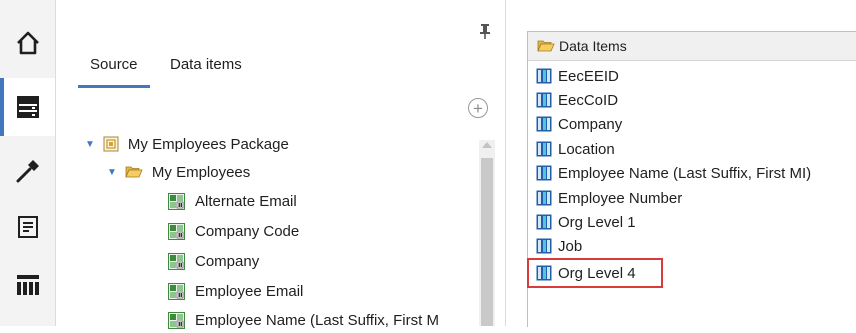 Image resolution: width=856 pixels, height=333 pixels. I want to click on tree-node-query-item: Company, so click(213, 261).